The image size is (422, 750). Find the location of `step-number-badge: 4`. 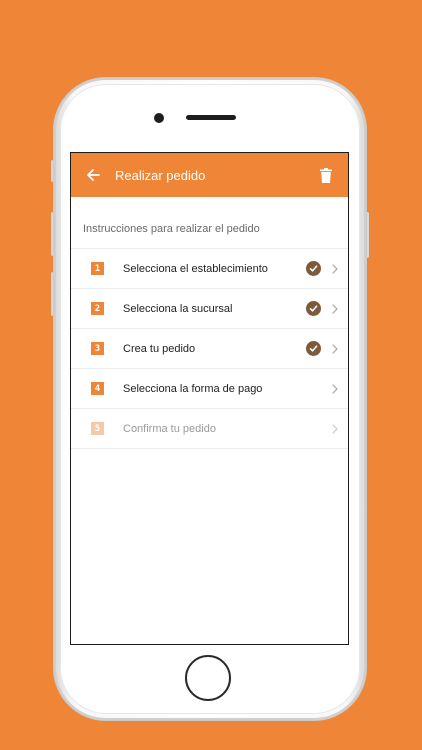

step-number-badge: 4 is located at coordinates (97, 388).